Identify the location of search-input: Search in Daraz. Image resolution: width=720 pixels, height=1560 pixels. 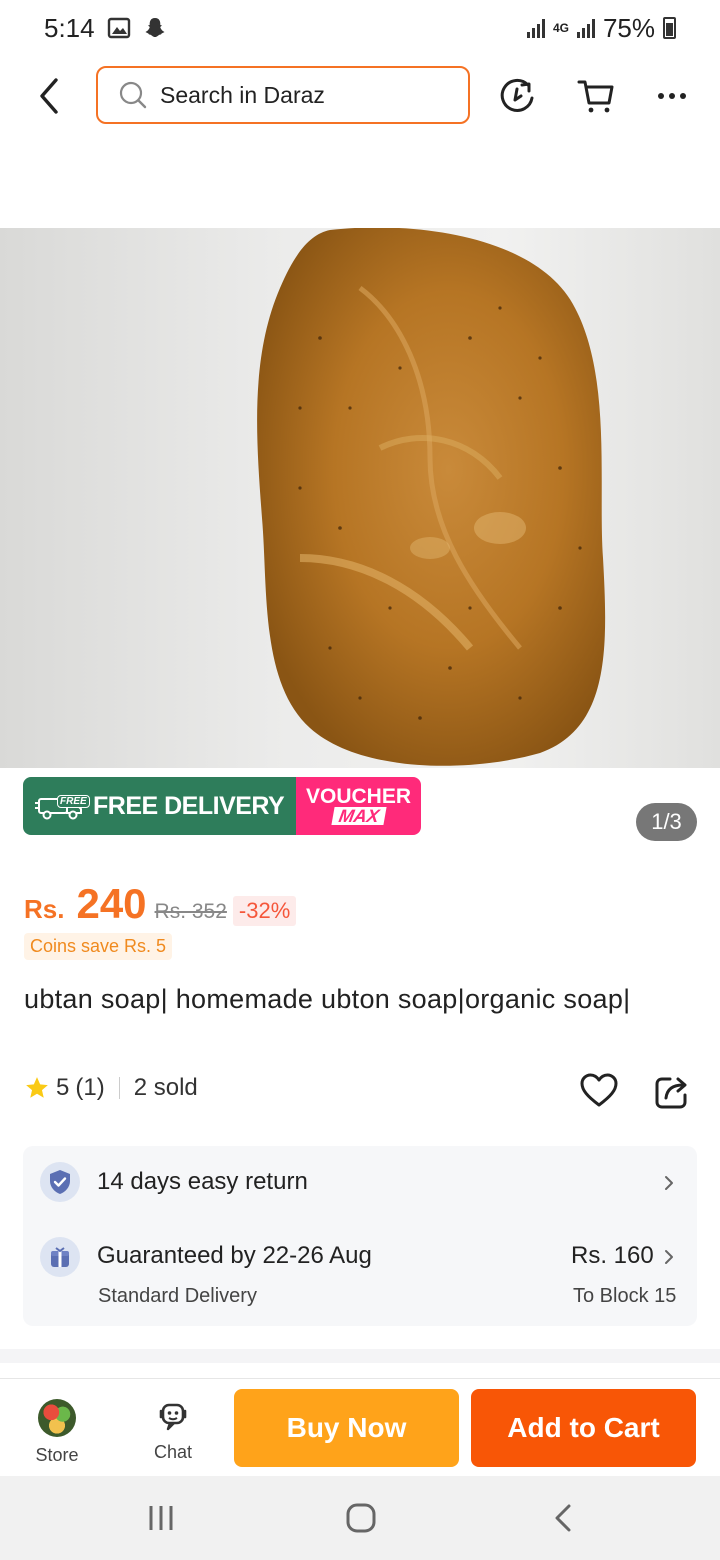
(283, 95).